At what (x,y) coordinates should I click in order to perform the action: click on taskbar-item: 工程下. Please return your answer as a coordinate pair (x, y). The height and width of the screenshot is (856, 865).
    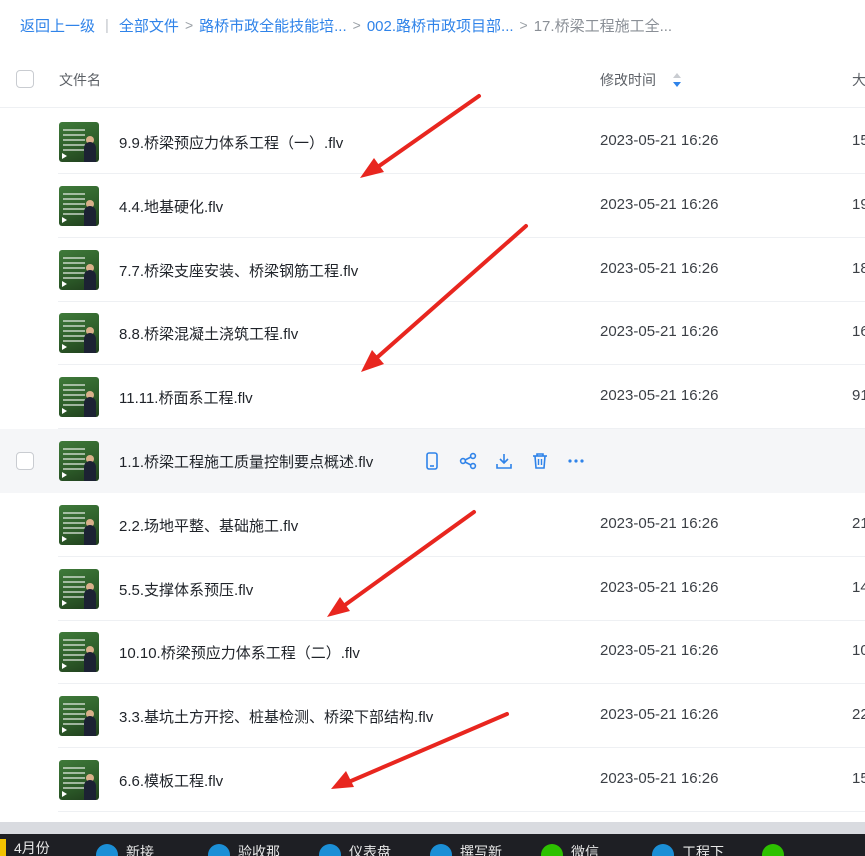
    Looking at the image, I should click on (688, 847).